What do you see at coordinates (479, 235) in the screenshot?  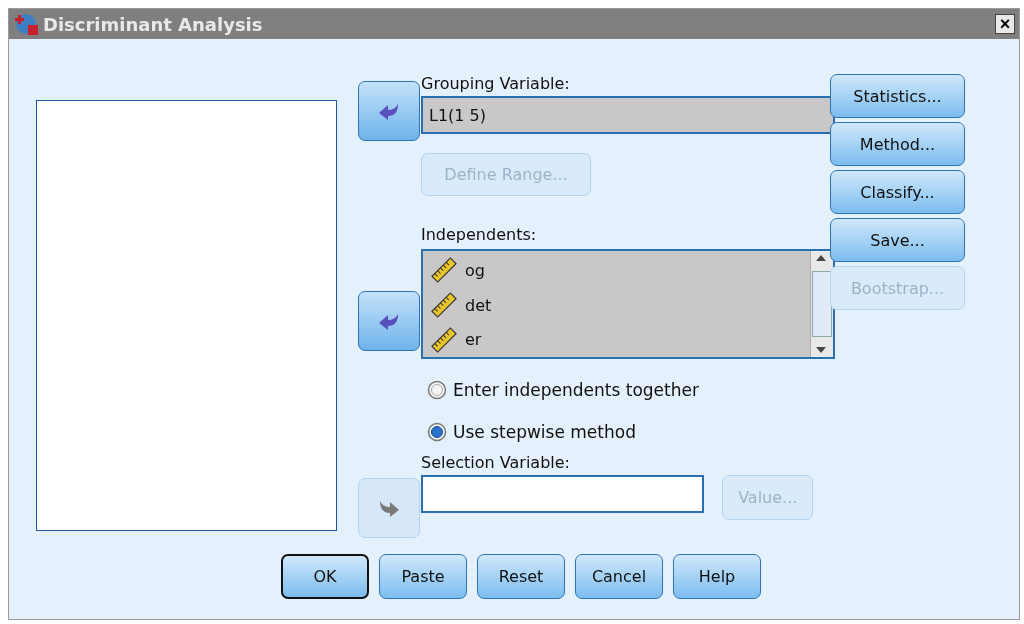 I see `field-label: Independents:` at bounding box center [479, 235].